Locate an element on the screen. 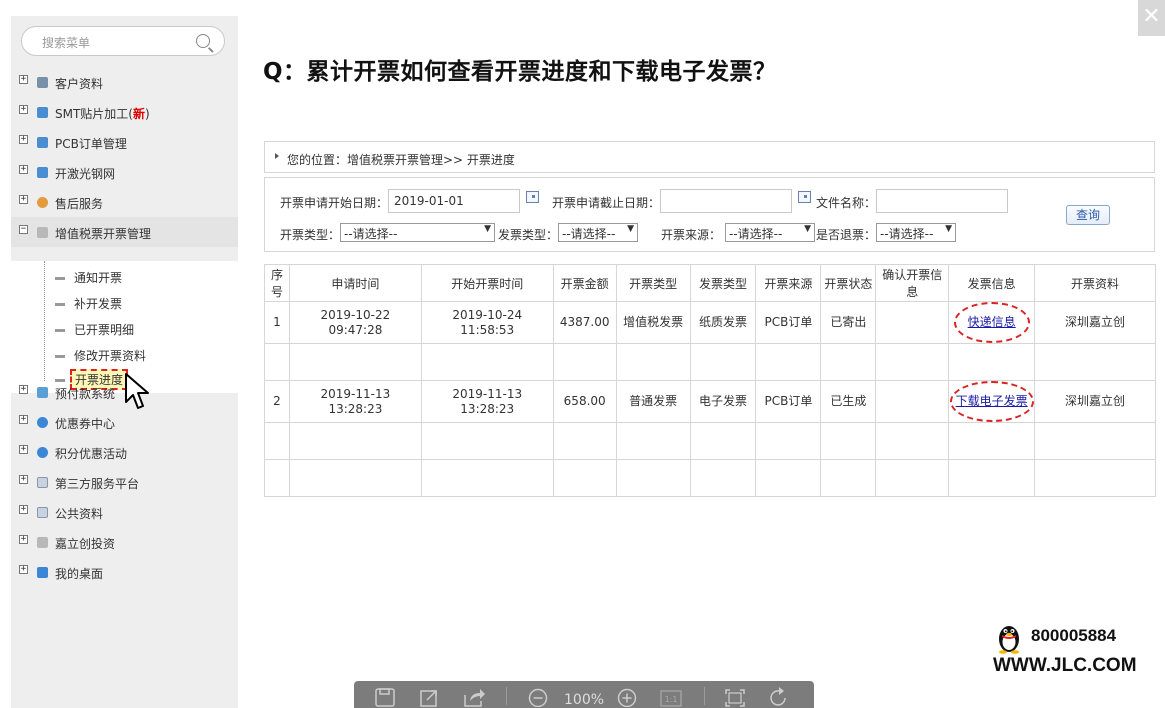  share-icon is located at coordinates (474, 697).